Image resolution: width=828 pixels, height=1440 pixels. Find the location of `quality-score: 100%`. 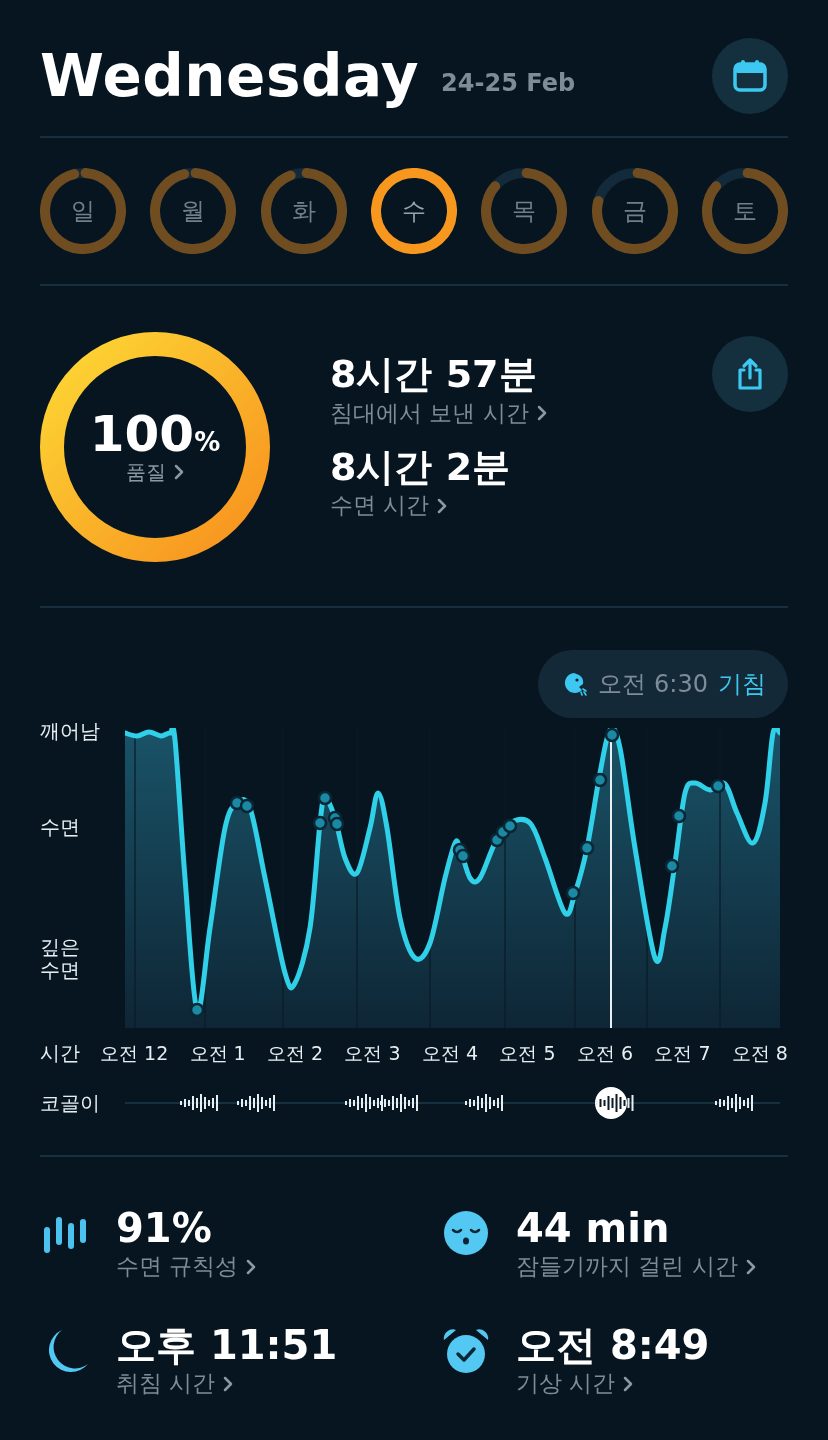

quality-score: 100% is located at coordinates (155, 433).